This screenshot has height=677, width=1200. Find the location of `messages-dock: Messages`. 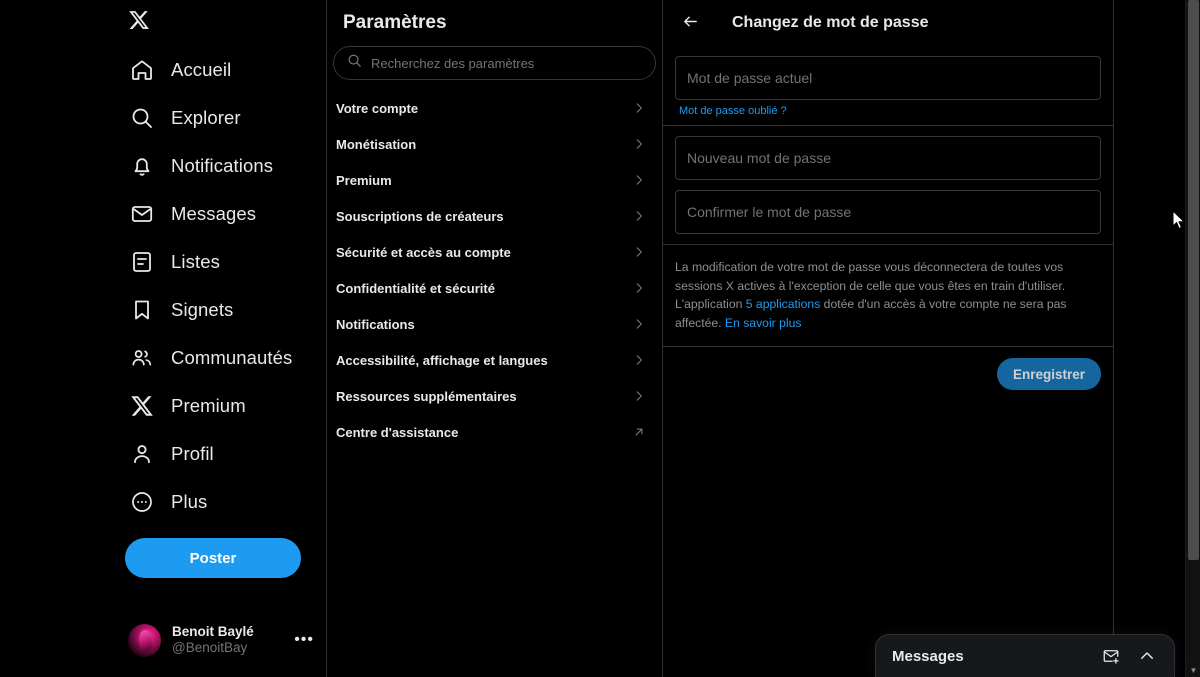

messages-dock: Messages is located at coordinates (1025, 655).